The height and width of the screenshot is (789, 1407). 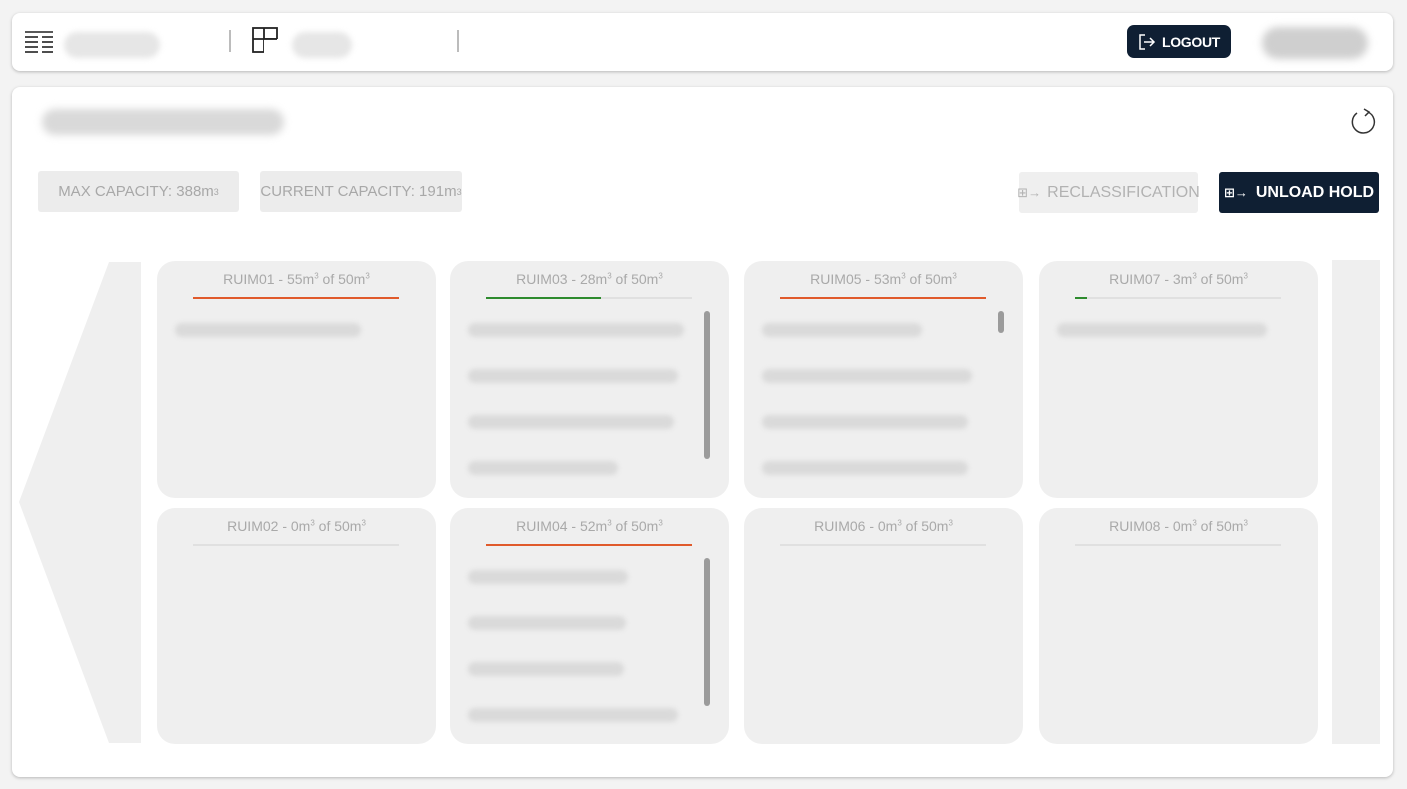 I want to click on hold-ruim01: RUIM01 - 55m3 of 50m3, so click(x=296, y=379).